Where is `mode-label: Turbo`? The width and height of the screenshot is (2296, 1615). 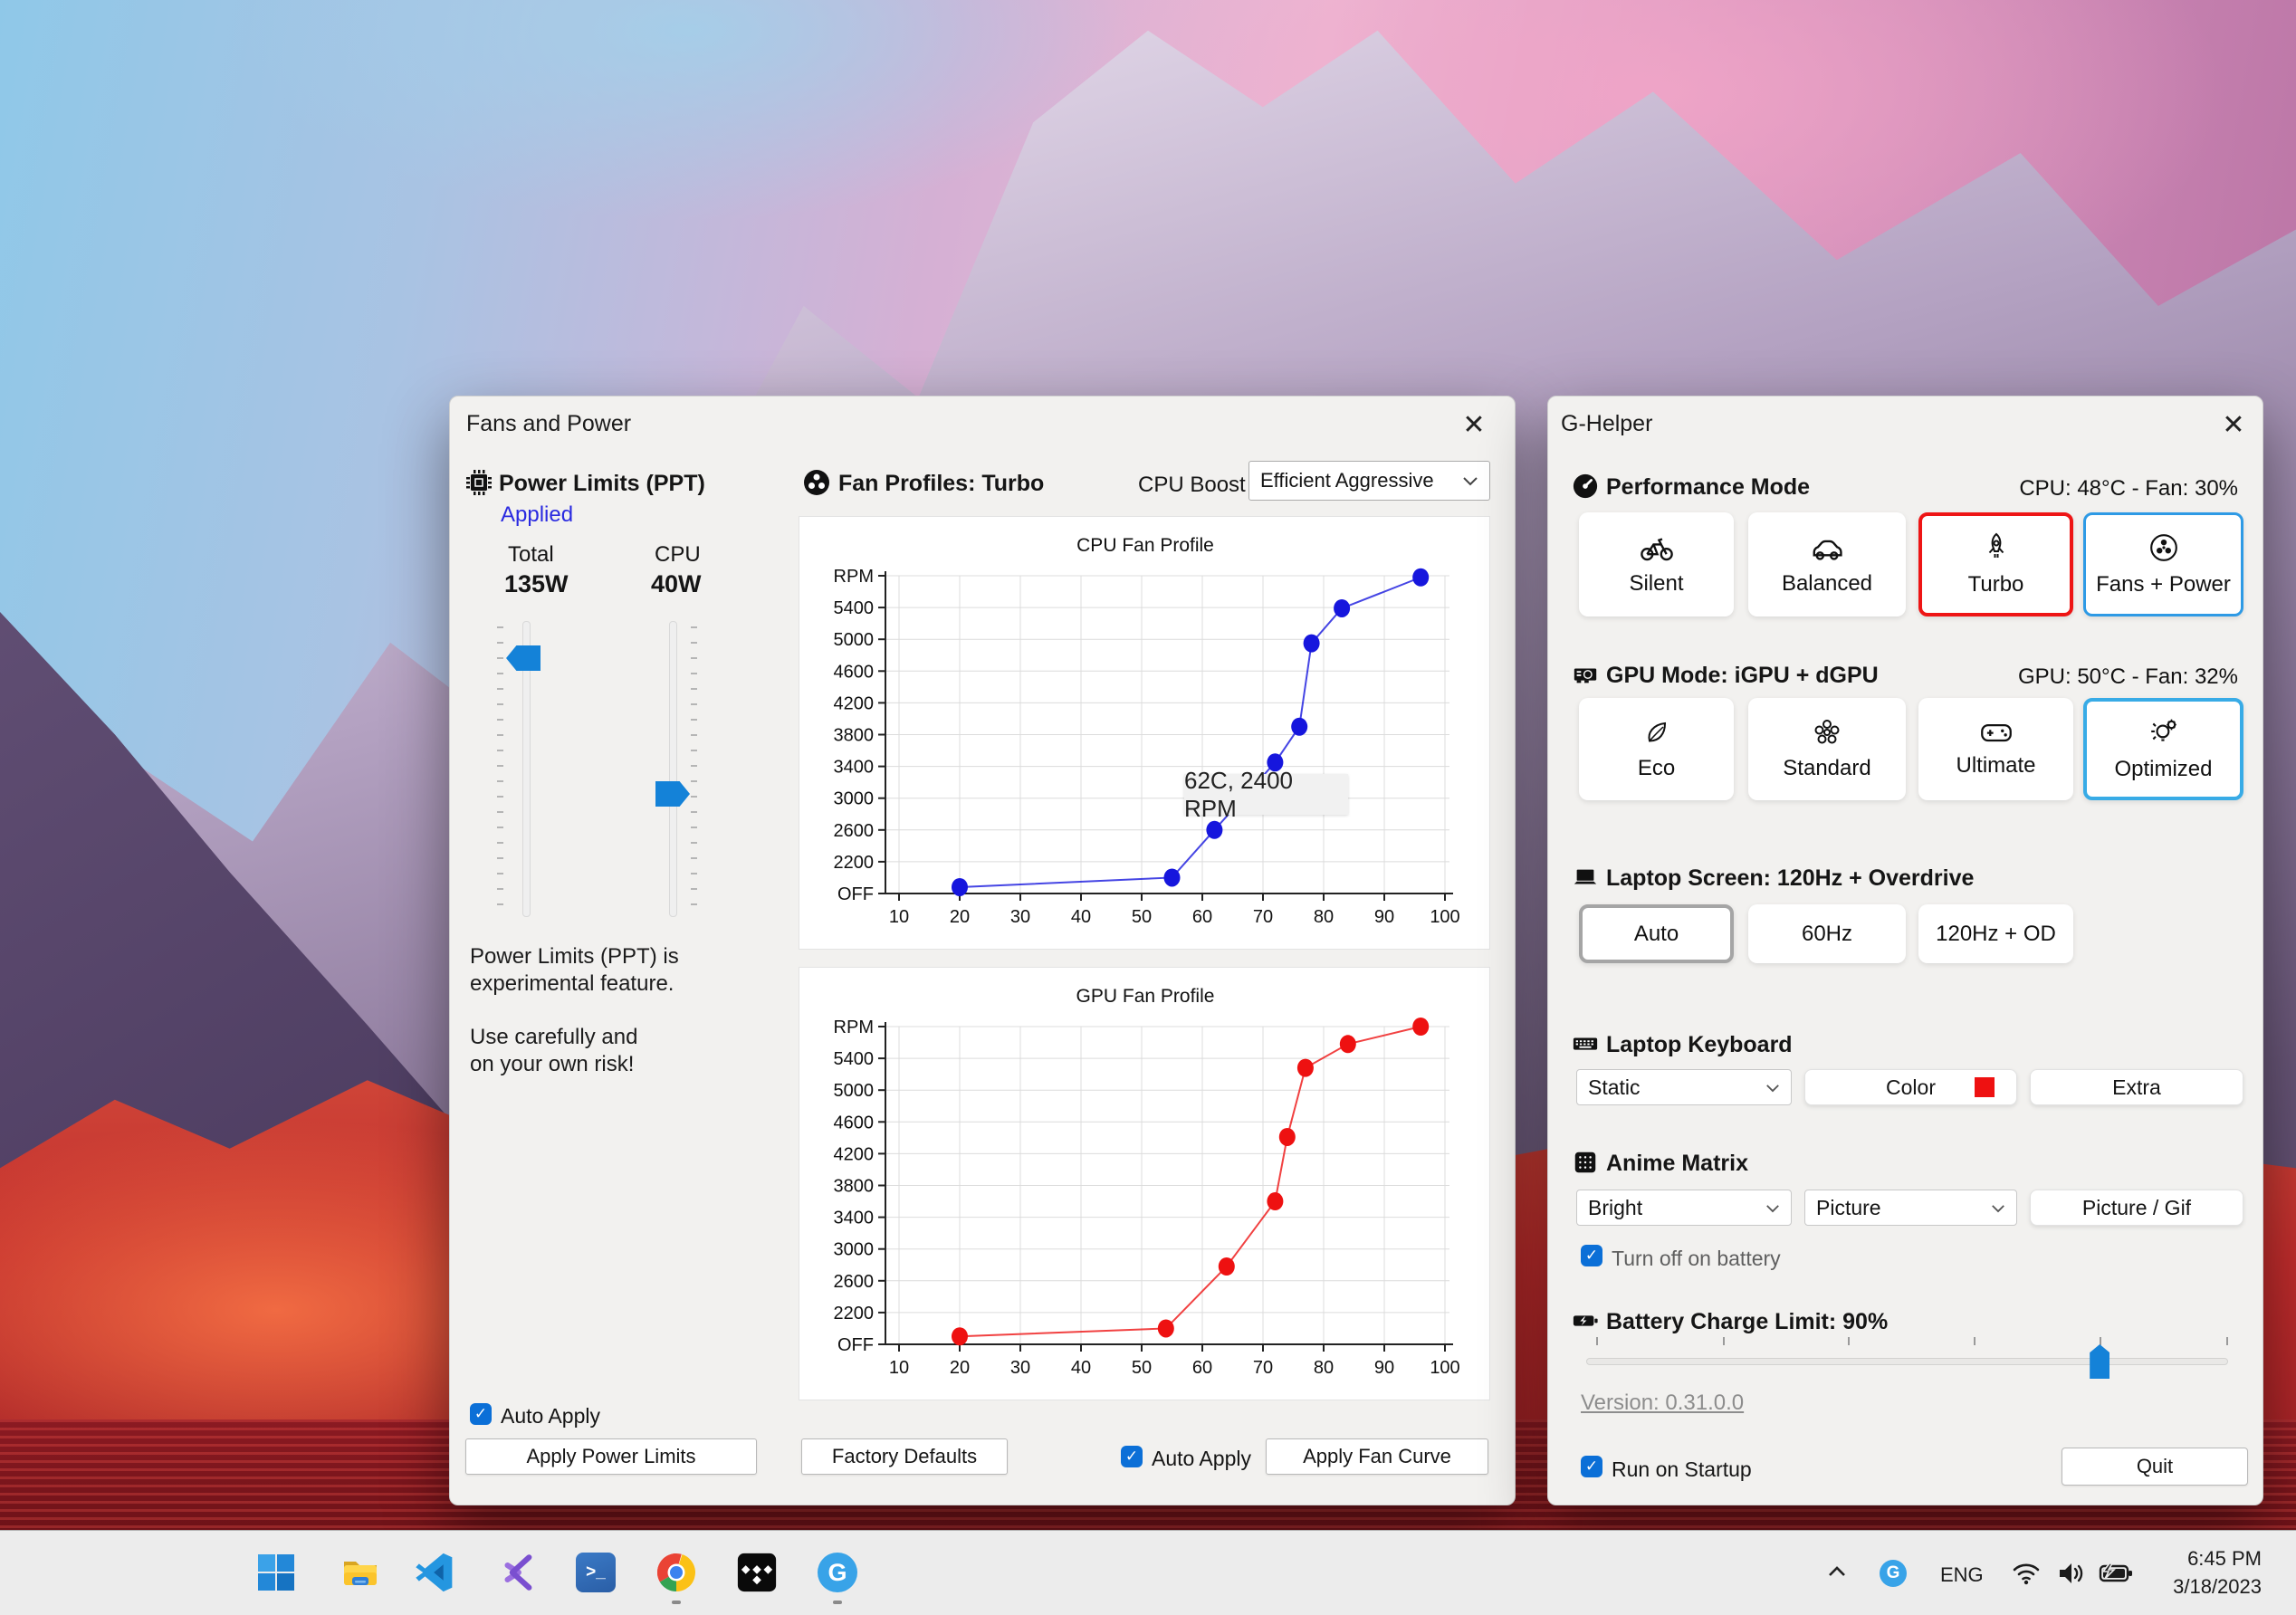
mode-label: Turbo is located at coordinates (1996, 584).